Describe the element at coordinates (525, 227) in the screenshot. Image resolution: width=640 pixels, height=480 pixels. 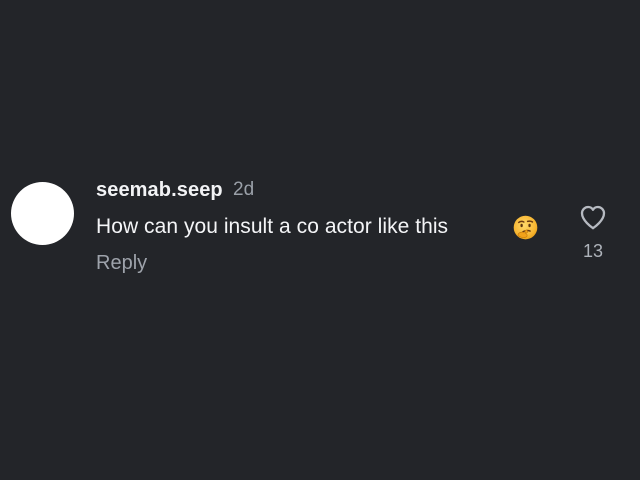
I see `thinking-face-icon` at that location.